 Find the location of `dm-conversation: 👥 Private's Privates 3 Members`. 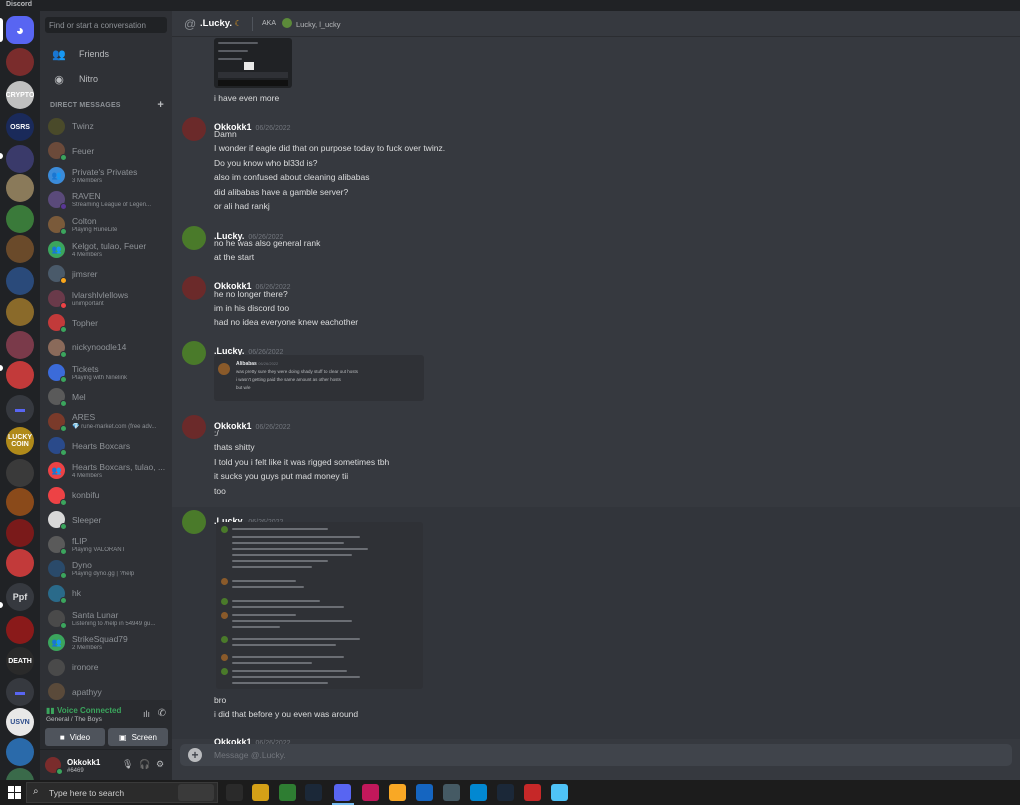

dm-conversation: 👥 Private's Privates 3 Members is located at coordinates (107, 175).